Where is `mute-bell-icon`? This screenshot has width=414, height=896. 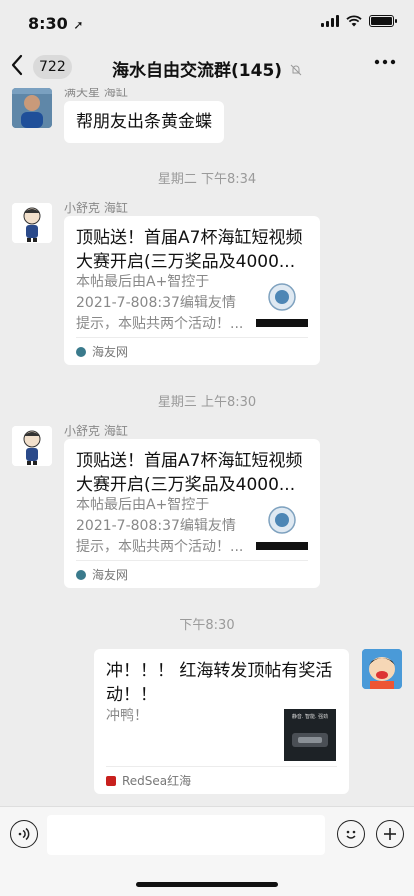
mute-bell-icon is located at coordinates (296, 71).